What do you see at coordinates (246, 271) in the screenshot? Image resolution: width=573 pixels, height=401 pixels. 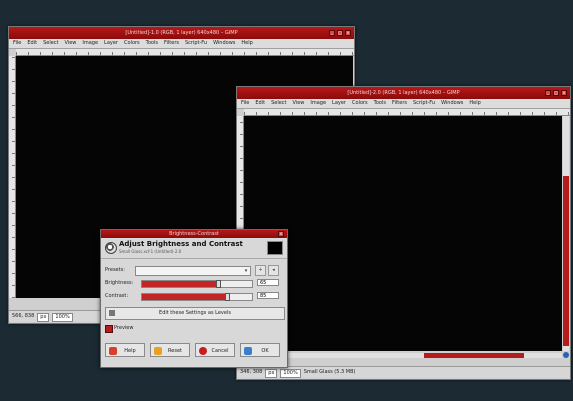 I see `chevron-down-icon: ▾` at bounding box center [246, 271].